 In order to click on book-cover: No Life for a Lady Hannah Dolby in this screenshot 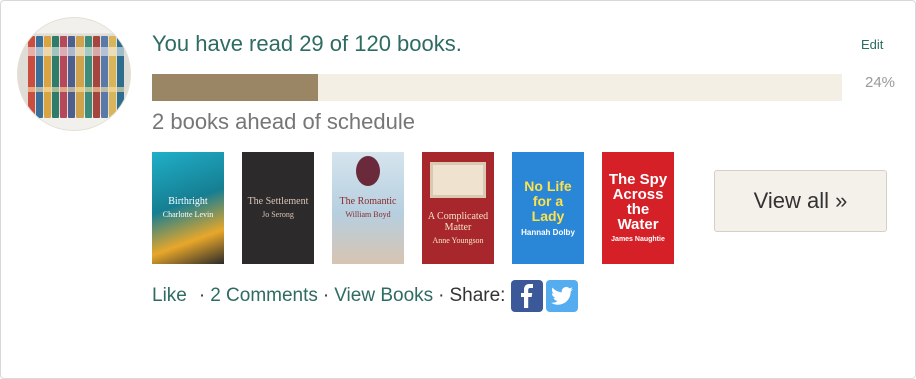, I will do `click(548, 208)`.